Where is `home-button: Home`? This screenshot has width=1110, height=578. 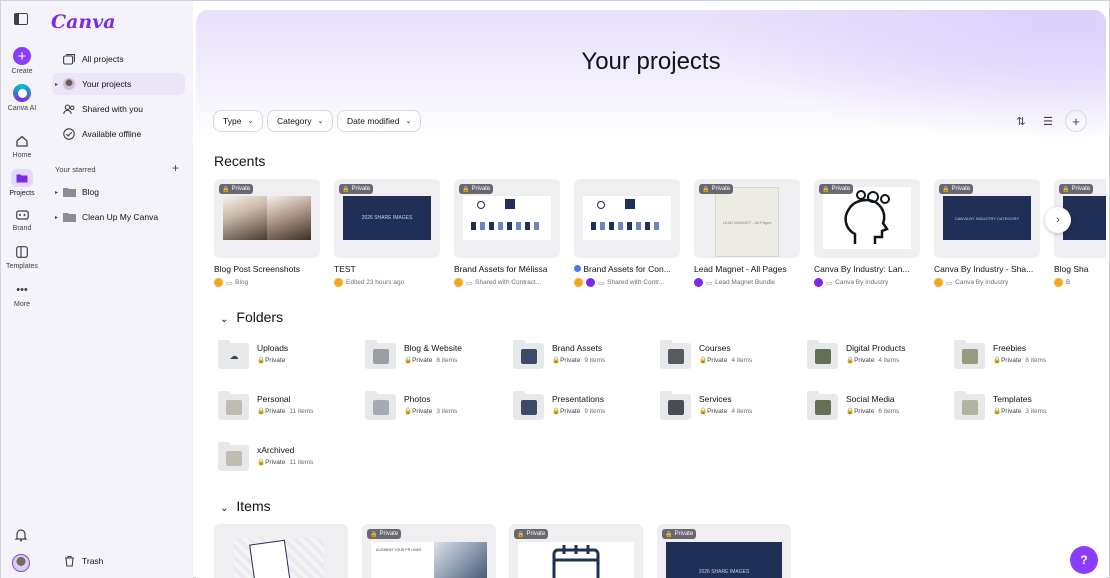 home-button: Home is located at coordinates (22, 146).